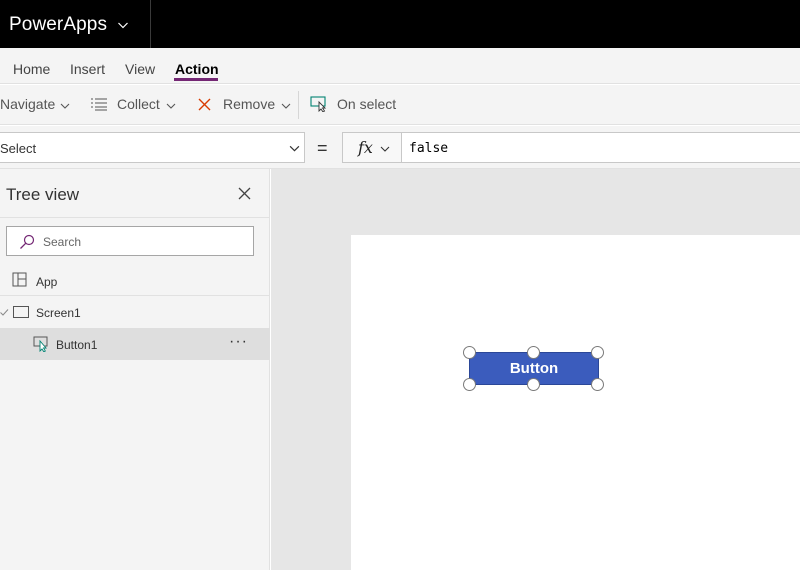 This screenshot has width=800, height=570. What do you see at coordinates (27, 241) in the screenshot?
I see `search-icon` at bounding box center [27, 241].